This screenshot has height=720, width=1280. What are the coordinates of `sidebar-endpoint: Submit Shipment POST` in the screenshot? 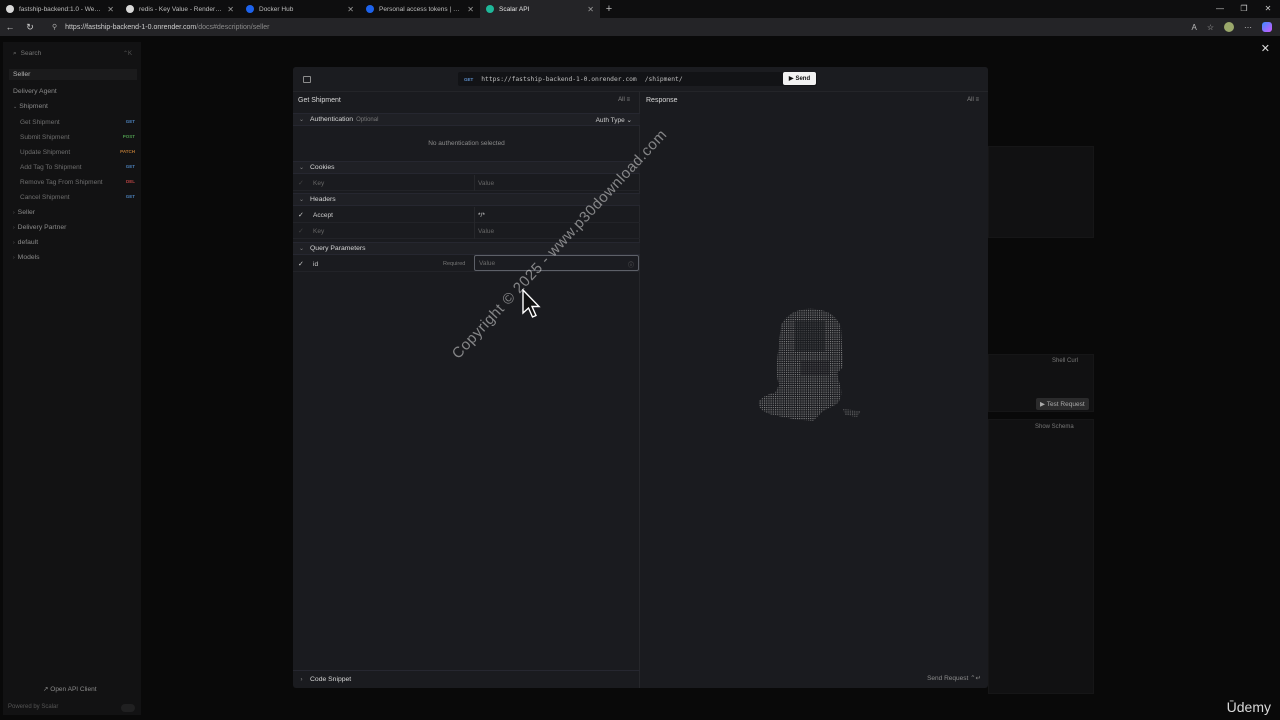 It's located at (77, 137).